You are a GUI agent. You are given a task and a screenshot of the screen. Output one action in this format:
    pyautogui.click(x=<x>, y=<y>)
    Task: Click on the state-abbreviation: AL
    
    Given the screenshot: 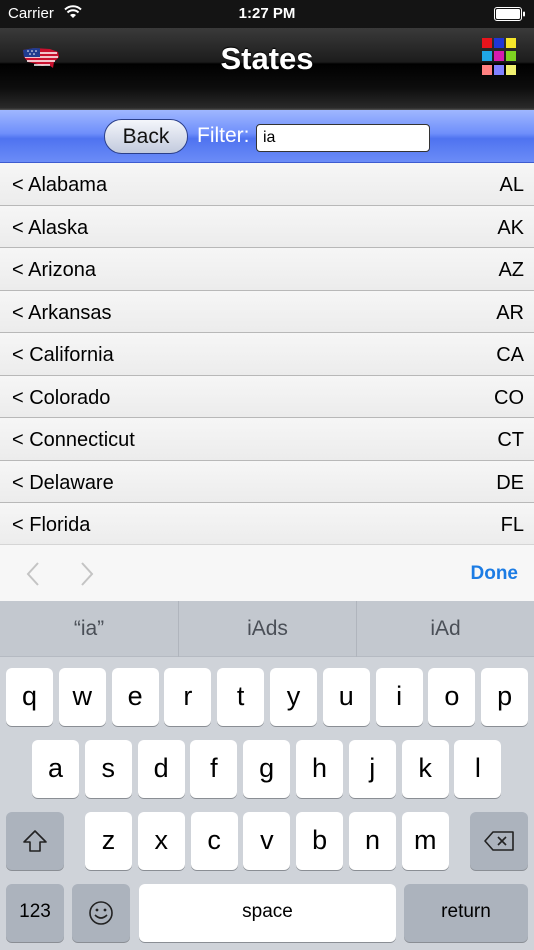 What is the action you would take?
    pyautogui.click(x=511, y=185)
    